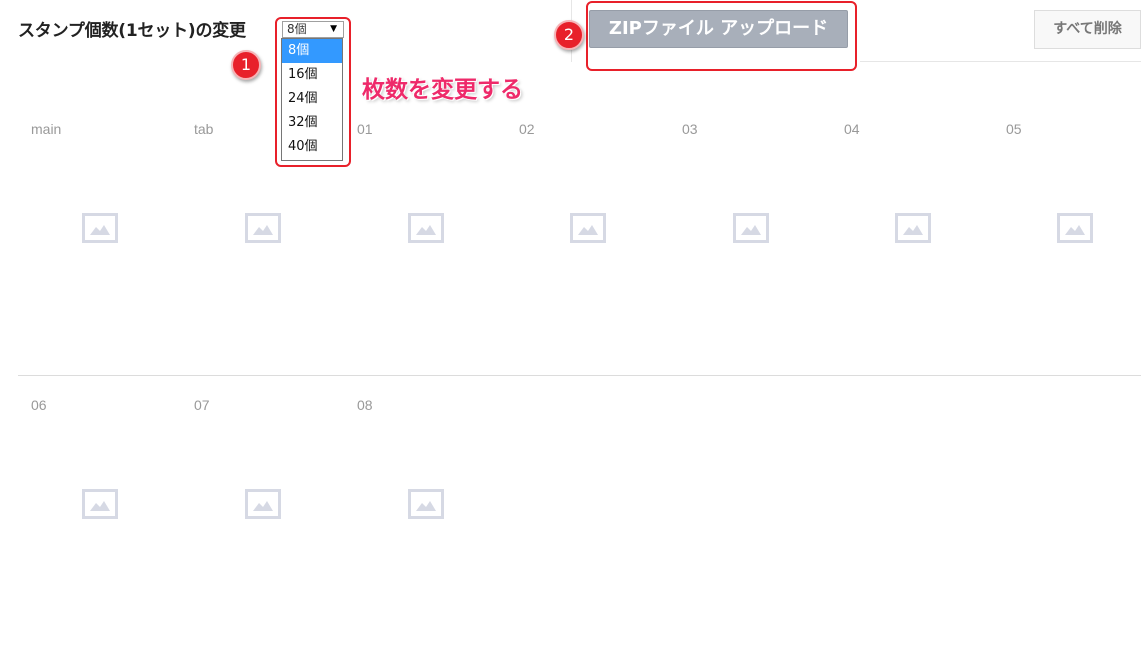  Describe the element at coordinates (569, 35) in the screenshot. I see `step-badge-2: 2` at that location.